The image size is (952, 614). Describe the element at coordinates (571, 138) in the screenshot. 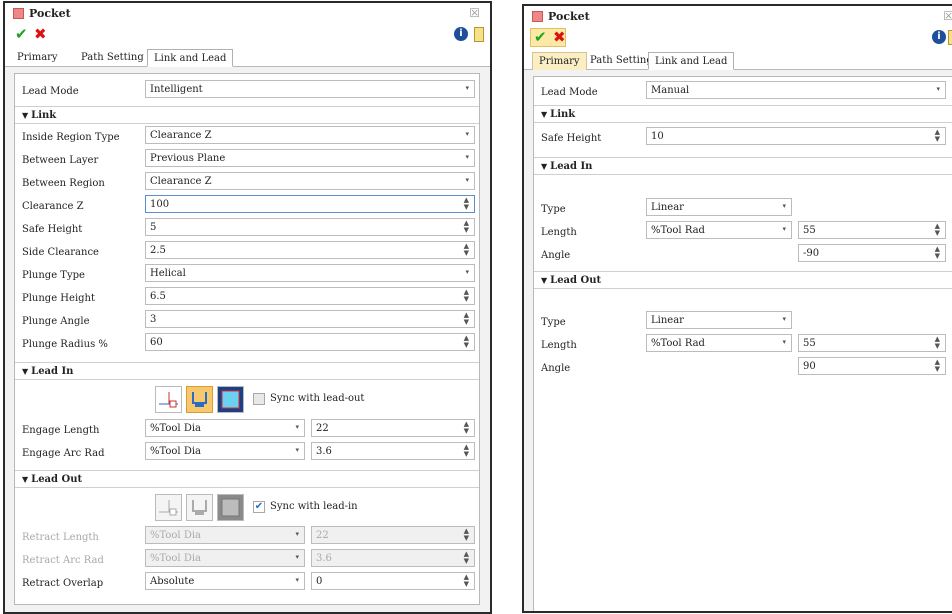

I see `field-label: Safe Height` at that location.